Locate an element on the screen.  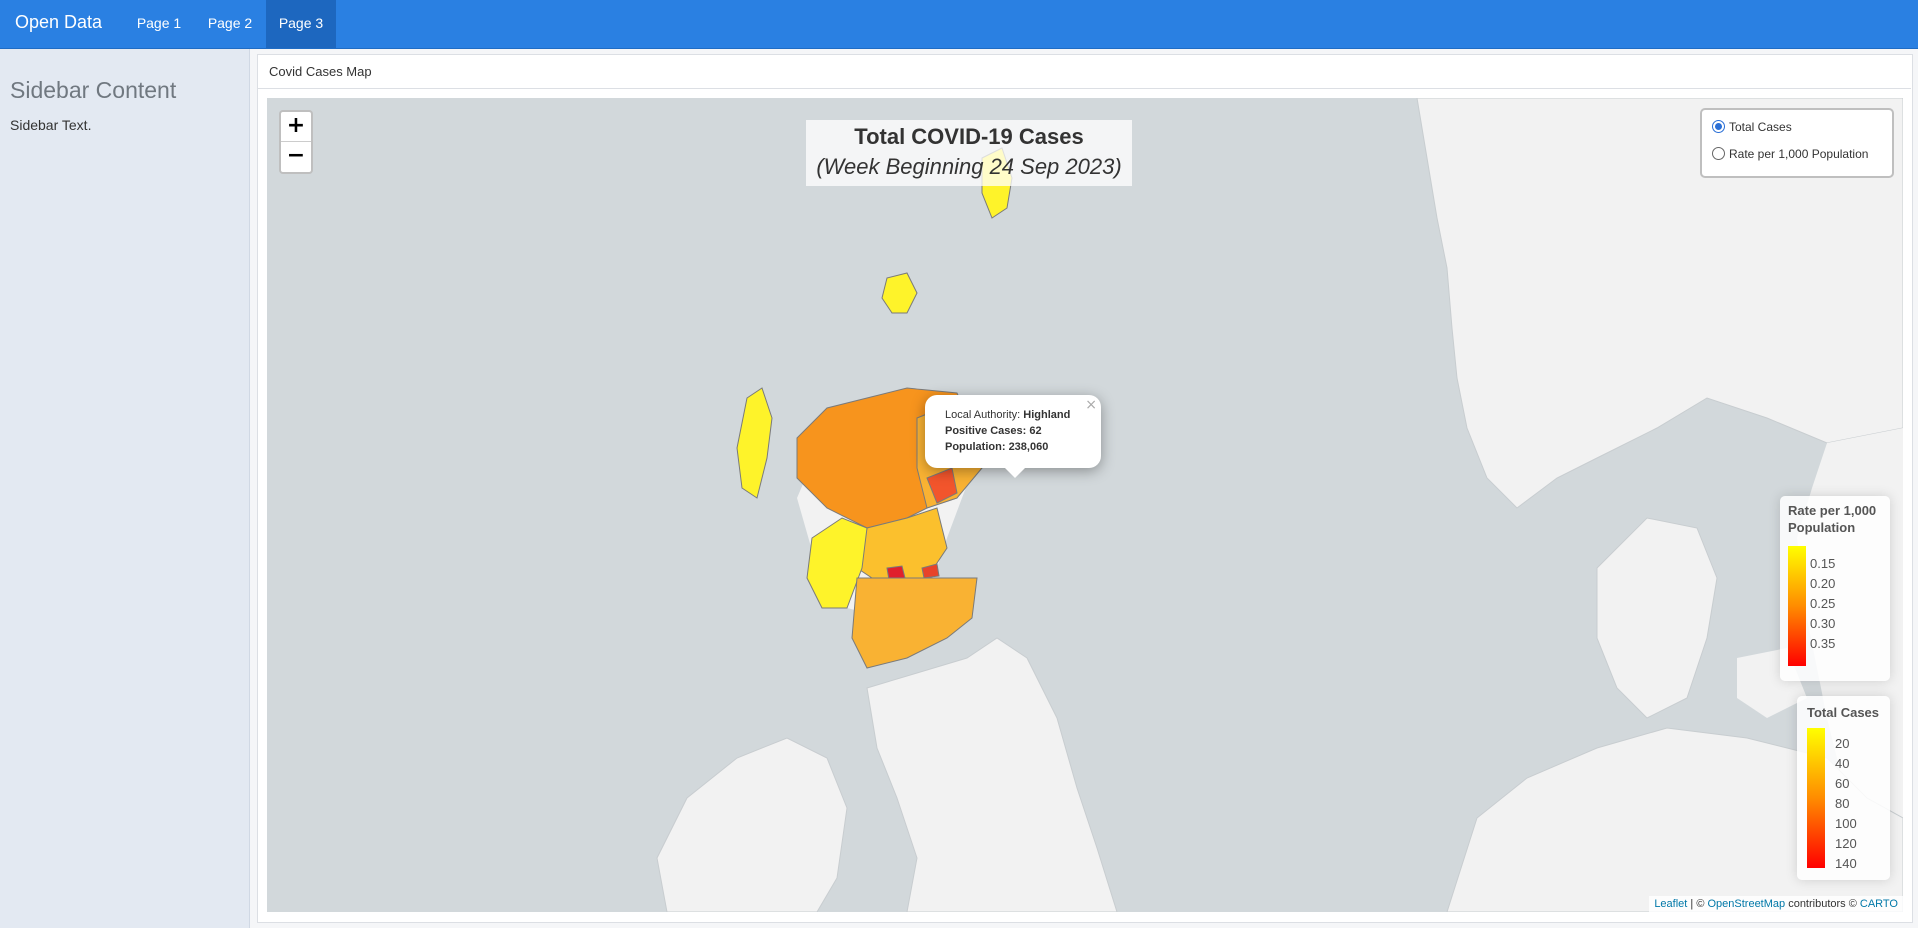
map-title: Total COVID-19 Cases is located at coordinates (969, 136).